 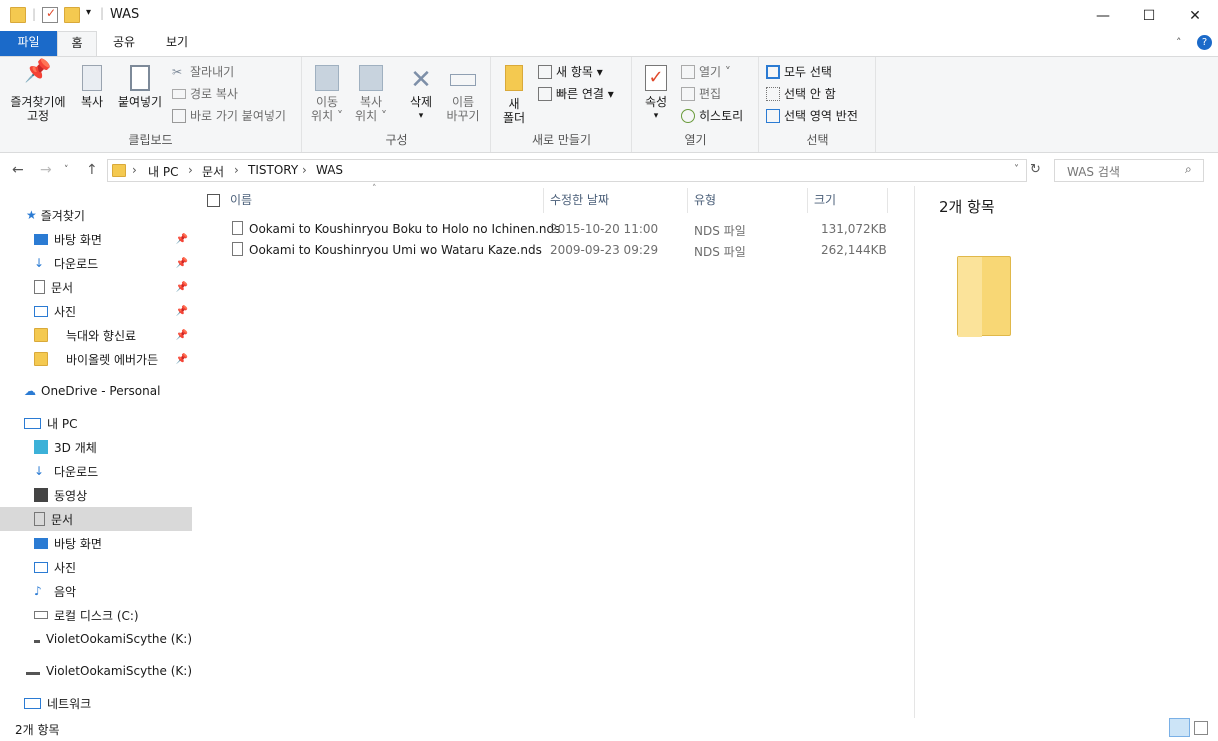 What do you see at coordinates (179, 93) in the screenshot?
I see `copy-path-icon` at bounding box center [179, 93].